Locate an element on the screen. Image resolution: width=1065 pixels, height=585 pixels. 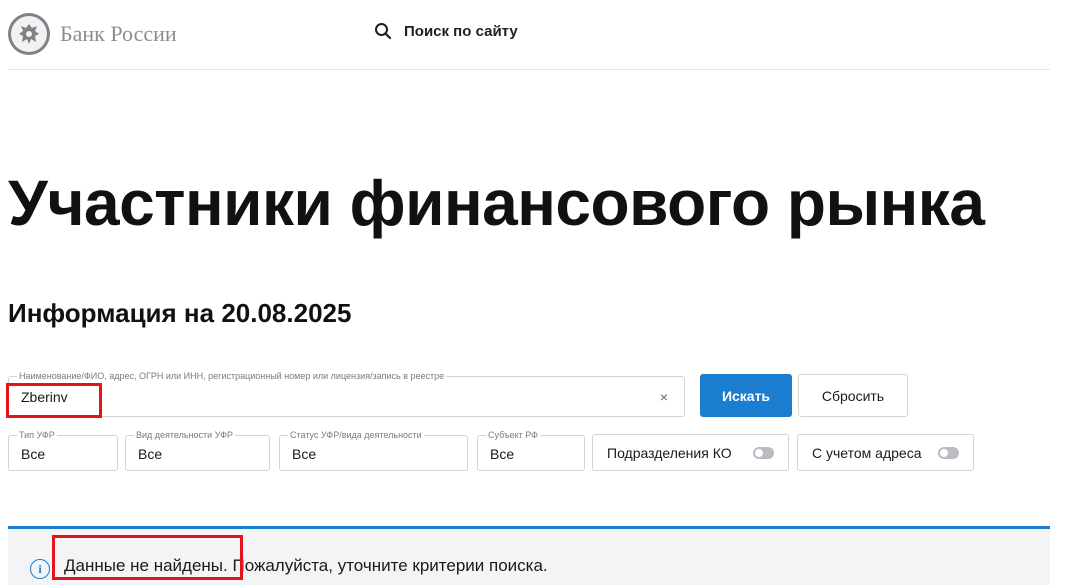
toggle-ko-divisions: Подразделения КО is located at coordinates (690, 452).